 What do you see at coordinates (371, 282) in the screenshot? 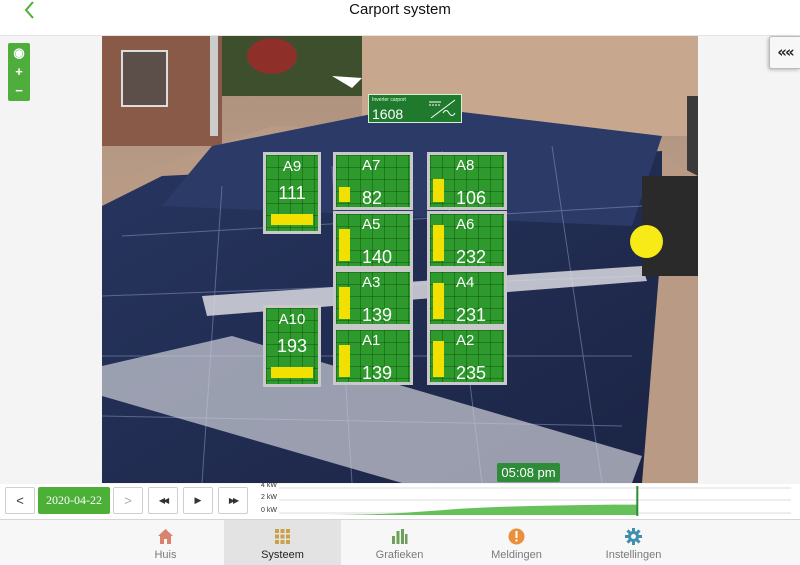
I see `panel-name: A3` at bounding box center [371, 282].